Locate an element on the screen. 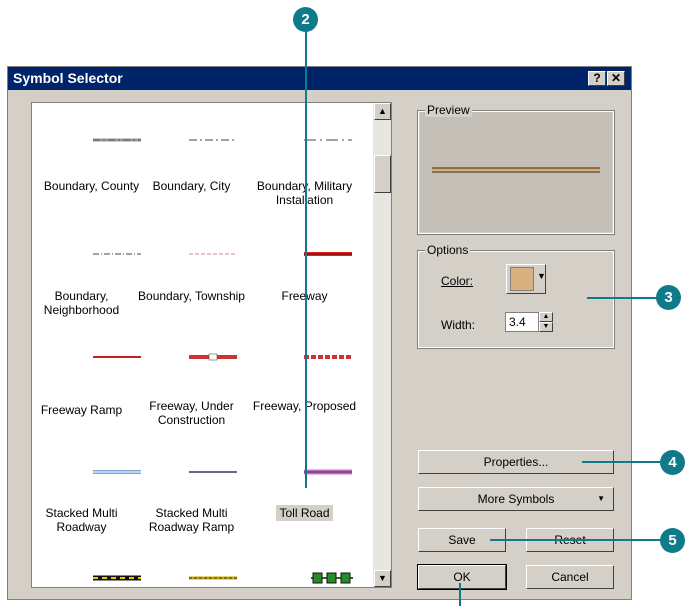  more-symbols-button: More Symbols ▼ is located at coordinates (516, 499).